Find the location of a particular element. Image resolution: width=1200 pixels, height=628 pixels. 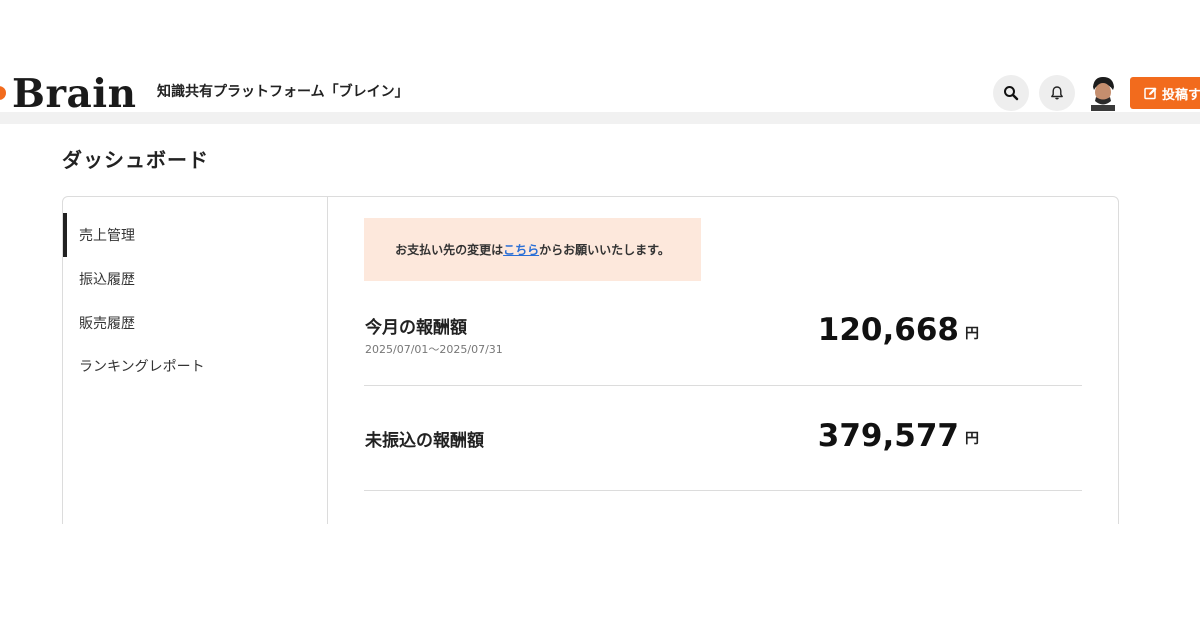

sidebar: 売上管理 振込履歴 販売履歴 ランキングレポート is located at coordinates (195, 376).